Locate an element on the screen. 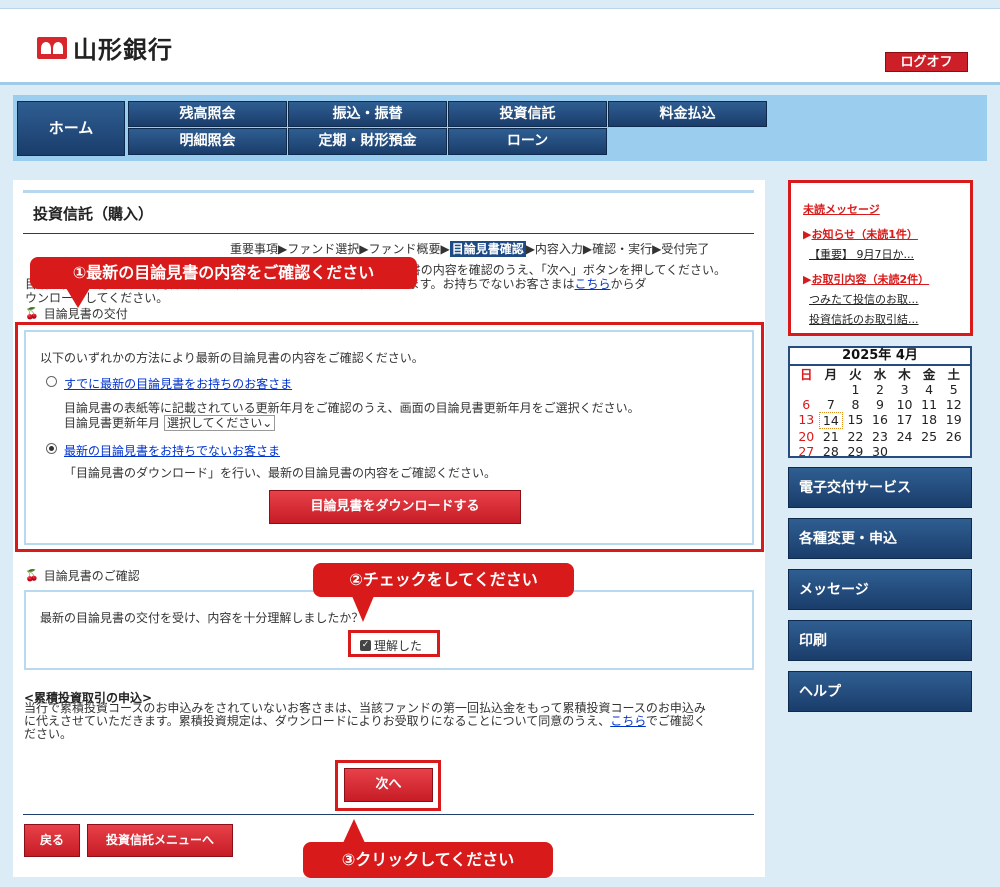  bank-logo: 山形銀行 is located at coordinates (105, 47).